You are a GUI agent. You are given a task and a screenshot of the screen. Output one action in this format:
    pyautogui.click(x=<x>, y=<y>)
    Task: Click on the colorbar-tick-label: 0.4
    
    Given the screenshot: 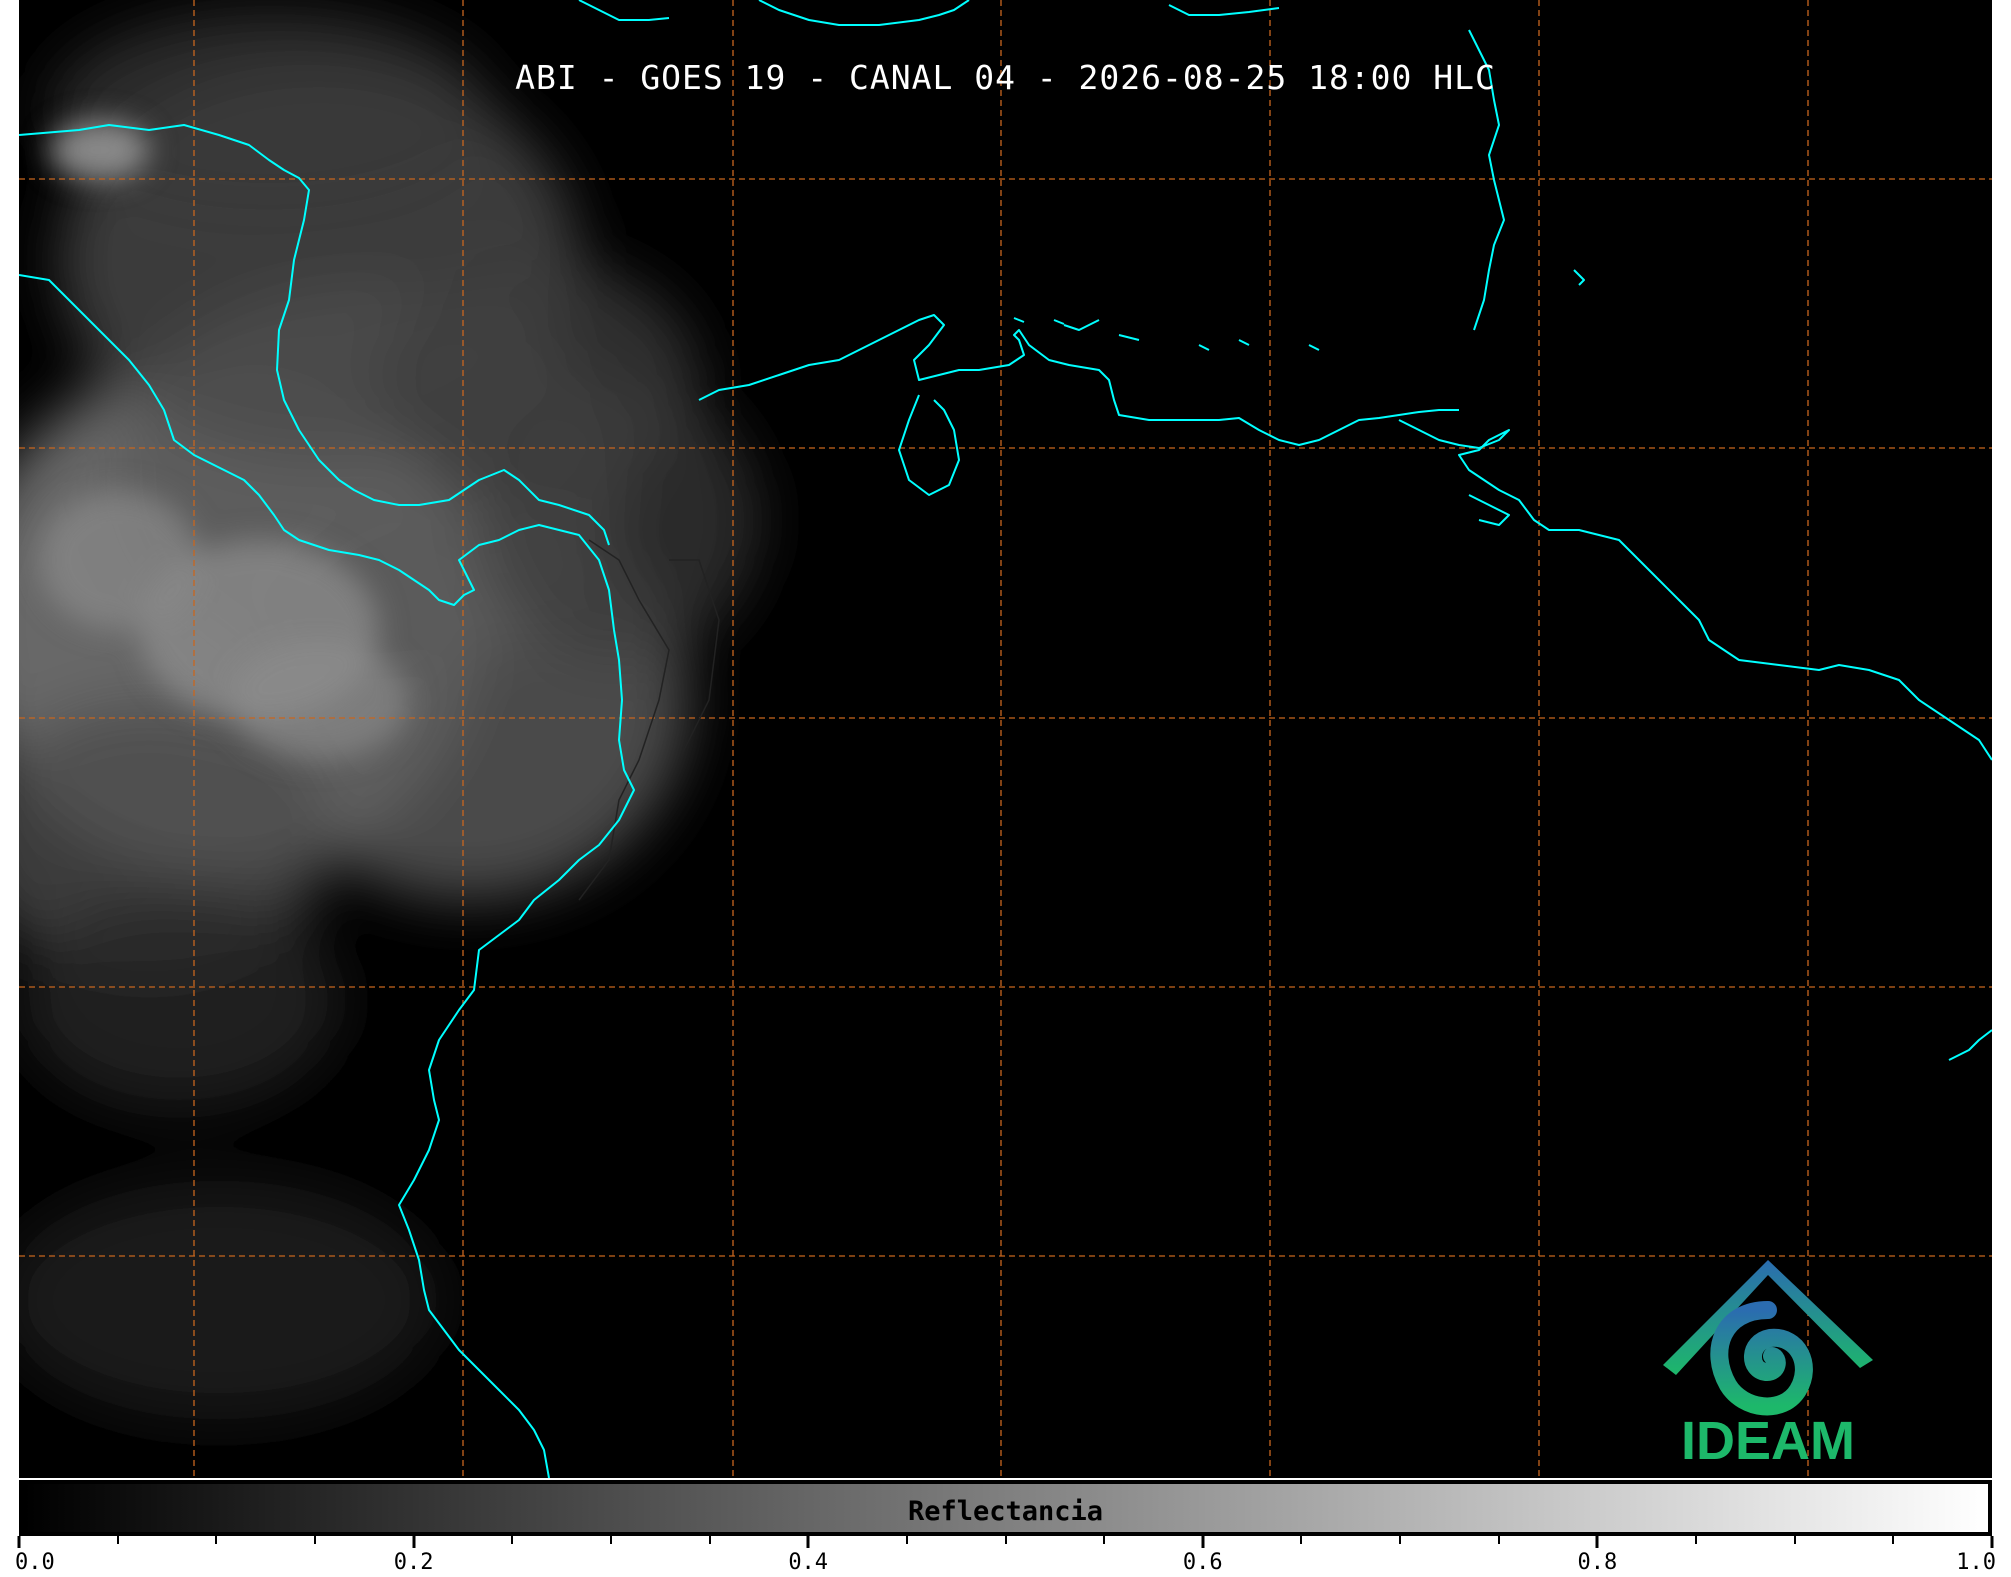 What is the action you would take?
    pyautogui.click(x=808, y=1562)
    